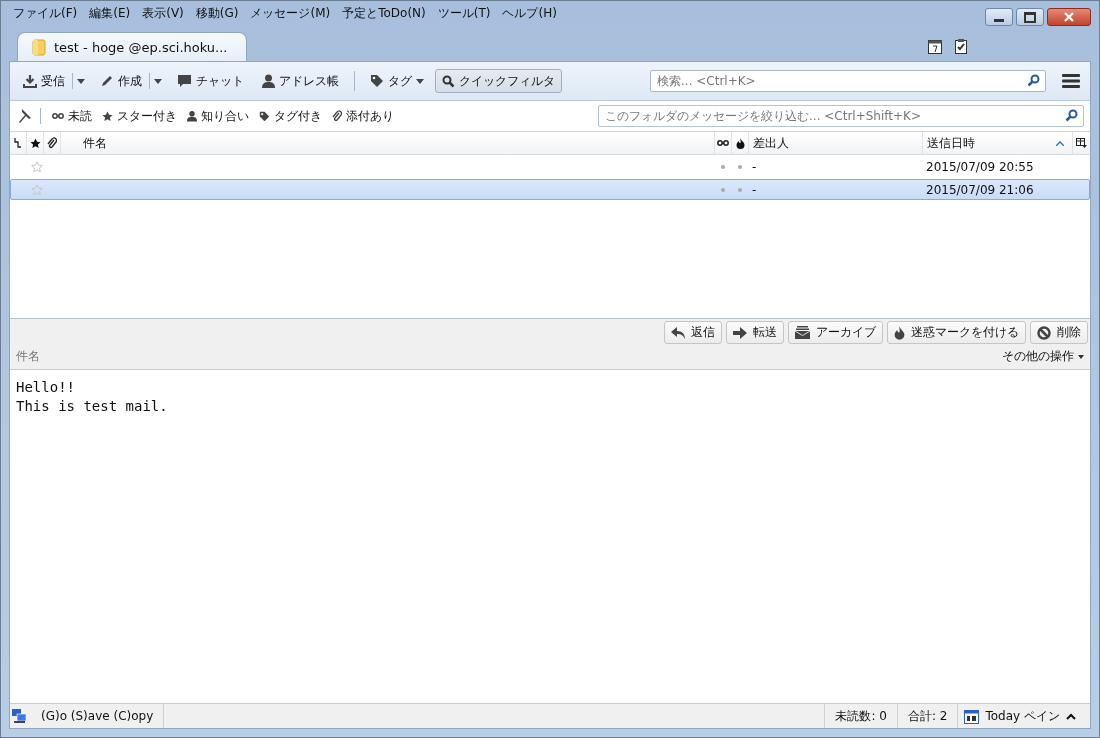 The width and height of the screenshot is (1100, 738). I want to click on toolbar-button: チャット, so click(210, 81).